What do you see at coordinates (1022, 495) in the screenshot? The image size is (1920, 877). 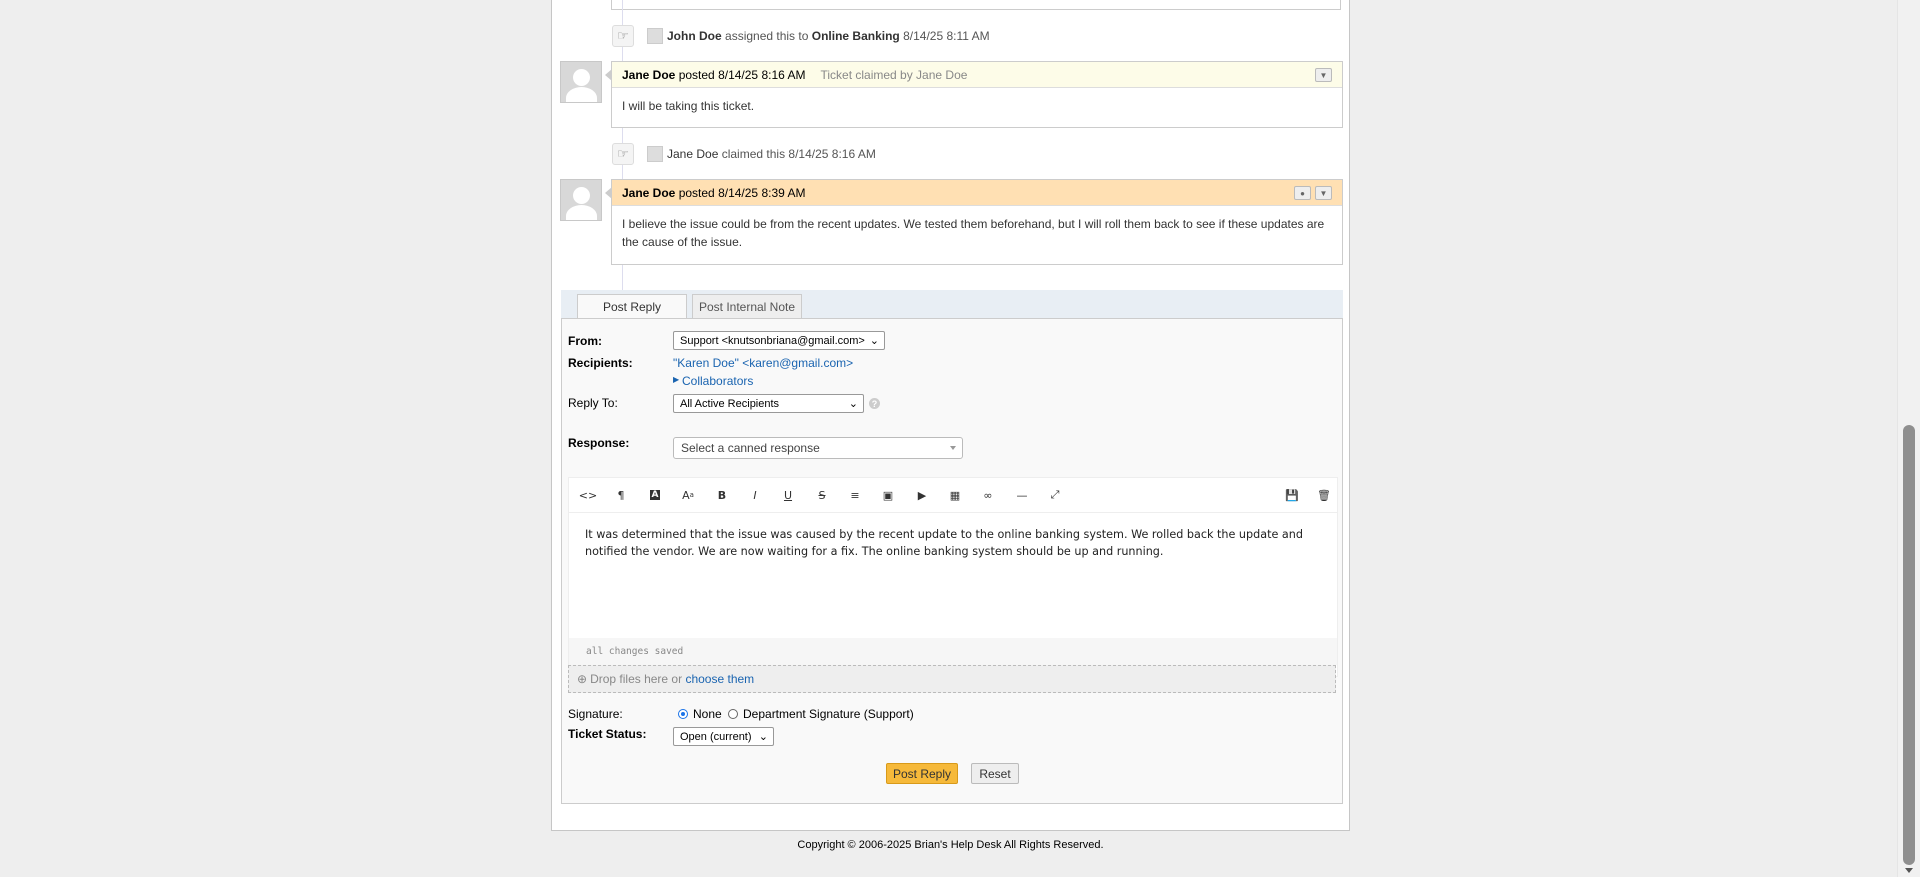 I see `horizontal-rule-icon: —` at bounding box center [1022, 495].